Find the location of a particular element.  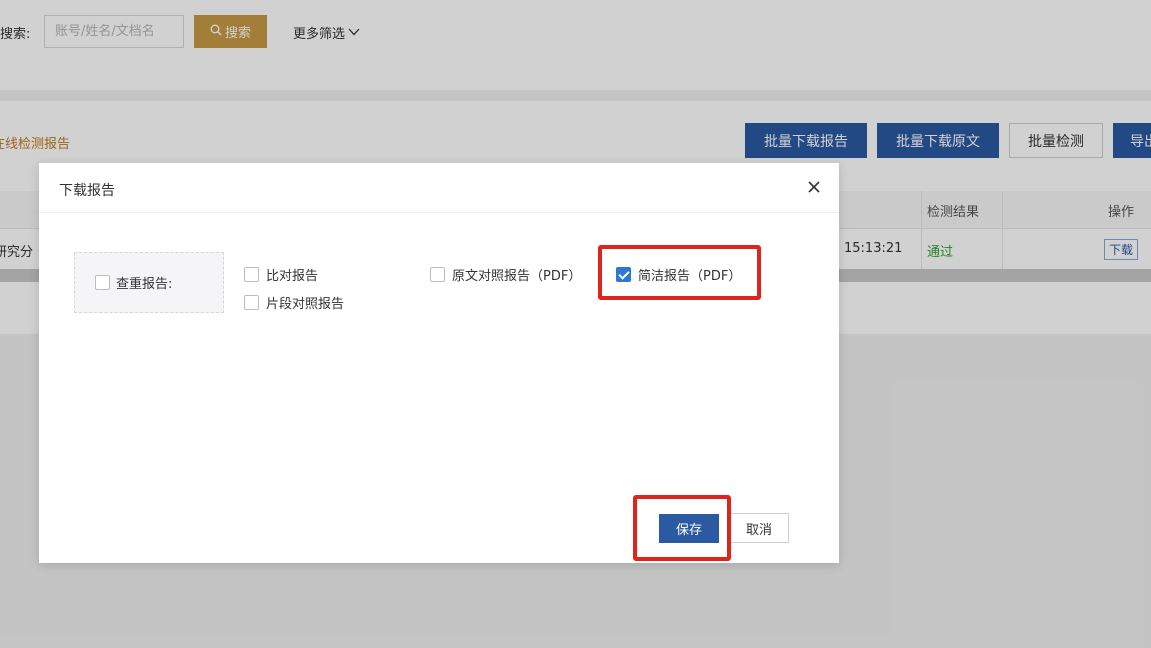

option-label: 简洁报告（PDF） is located at coordinates (690, 276).